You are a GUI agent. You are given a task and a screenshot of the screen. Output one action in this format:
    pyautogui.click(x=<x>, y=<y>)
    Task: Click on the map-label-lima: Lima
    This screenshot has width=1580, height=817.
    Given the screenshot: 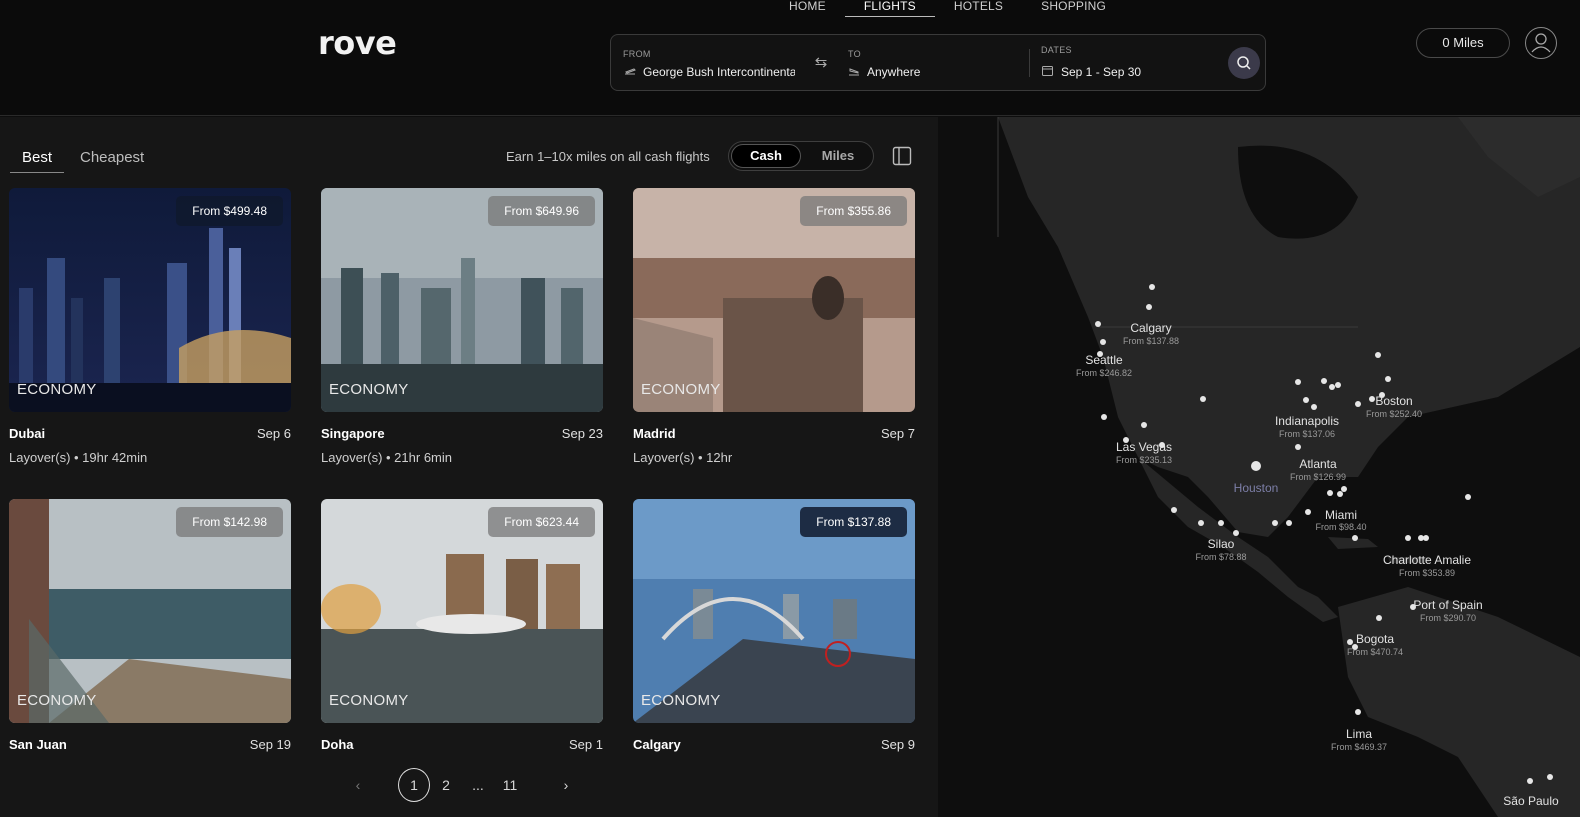 What is the action you would take?
    pyautogui.click(x=1359, y=734)
    